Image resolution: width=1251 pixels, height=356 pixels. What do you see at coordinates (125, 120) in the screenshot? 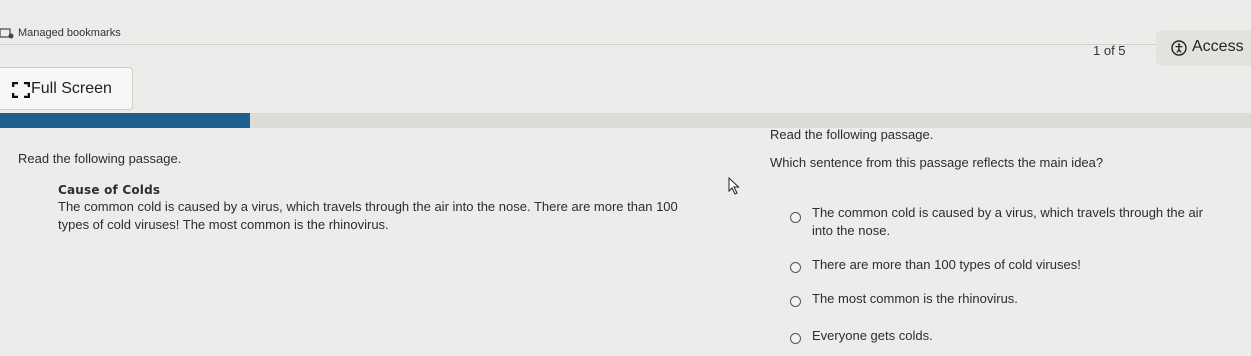
I see `progress-fill` at bounding box center [125, 120].